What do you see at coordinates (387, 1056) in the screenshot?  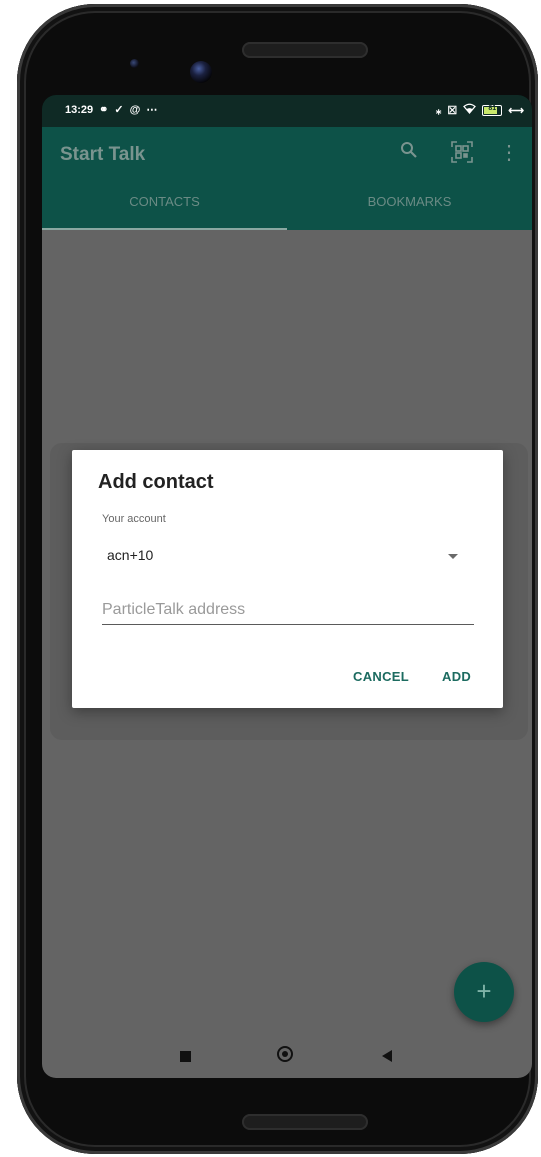 I see `back-icon` at bounding box center [387, 1056].